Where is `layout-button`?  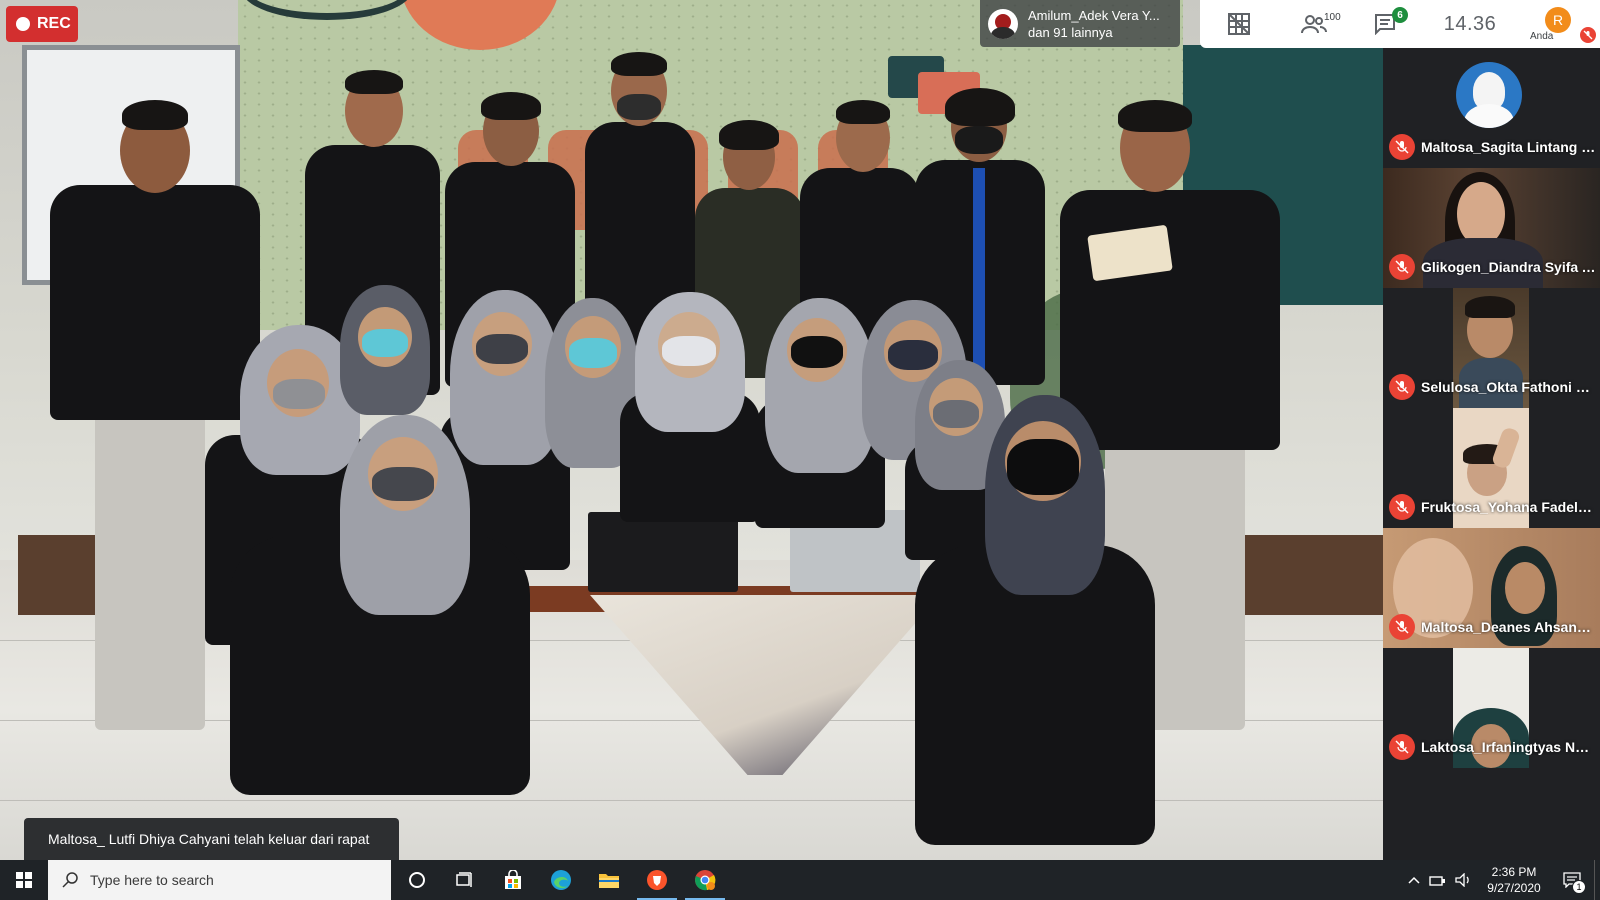
layout-button is located at coordinates (1239, 24).